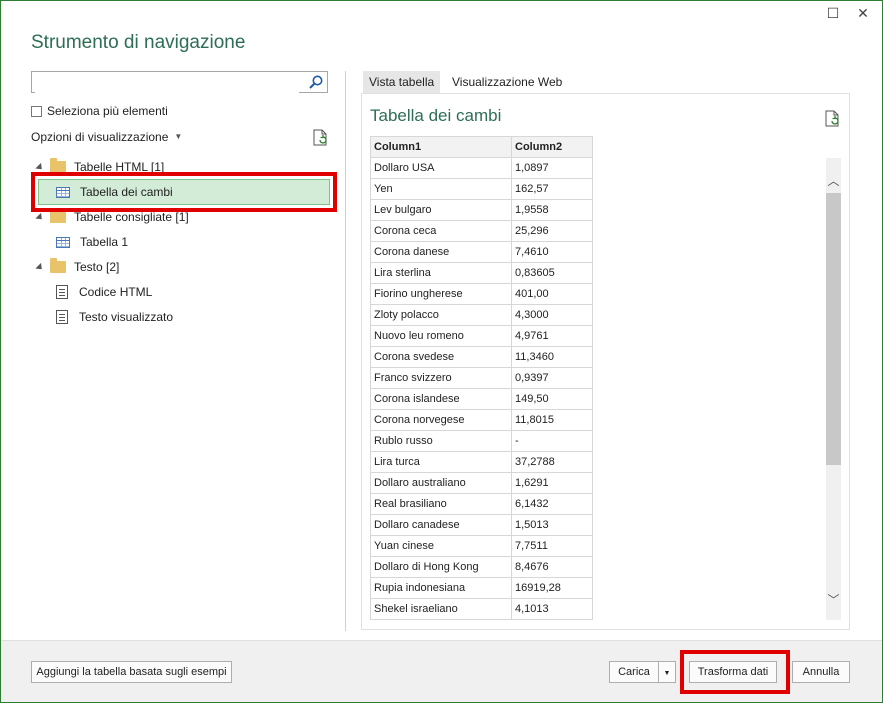 The width and height of the screenshot is (883, 703). I want to click on document-icon, so click(62, 317).